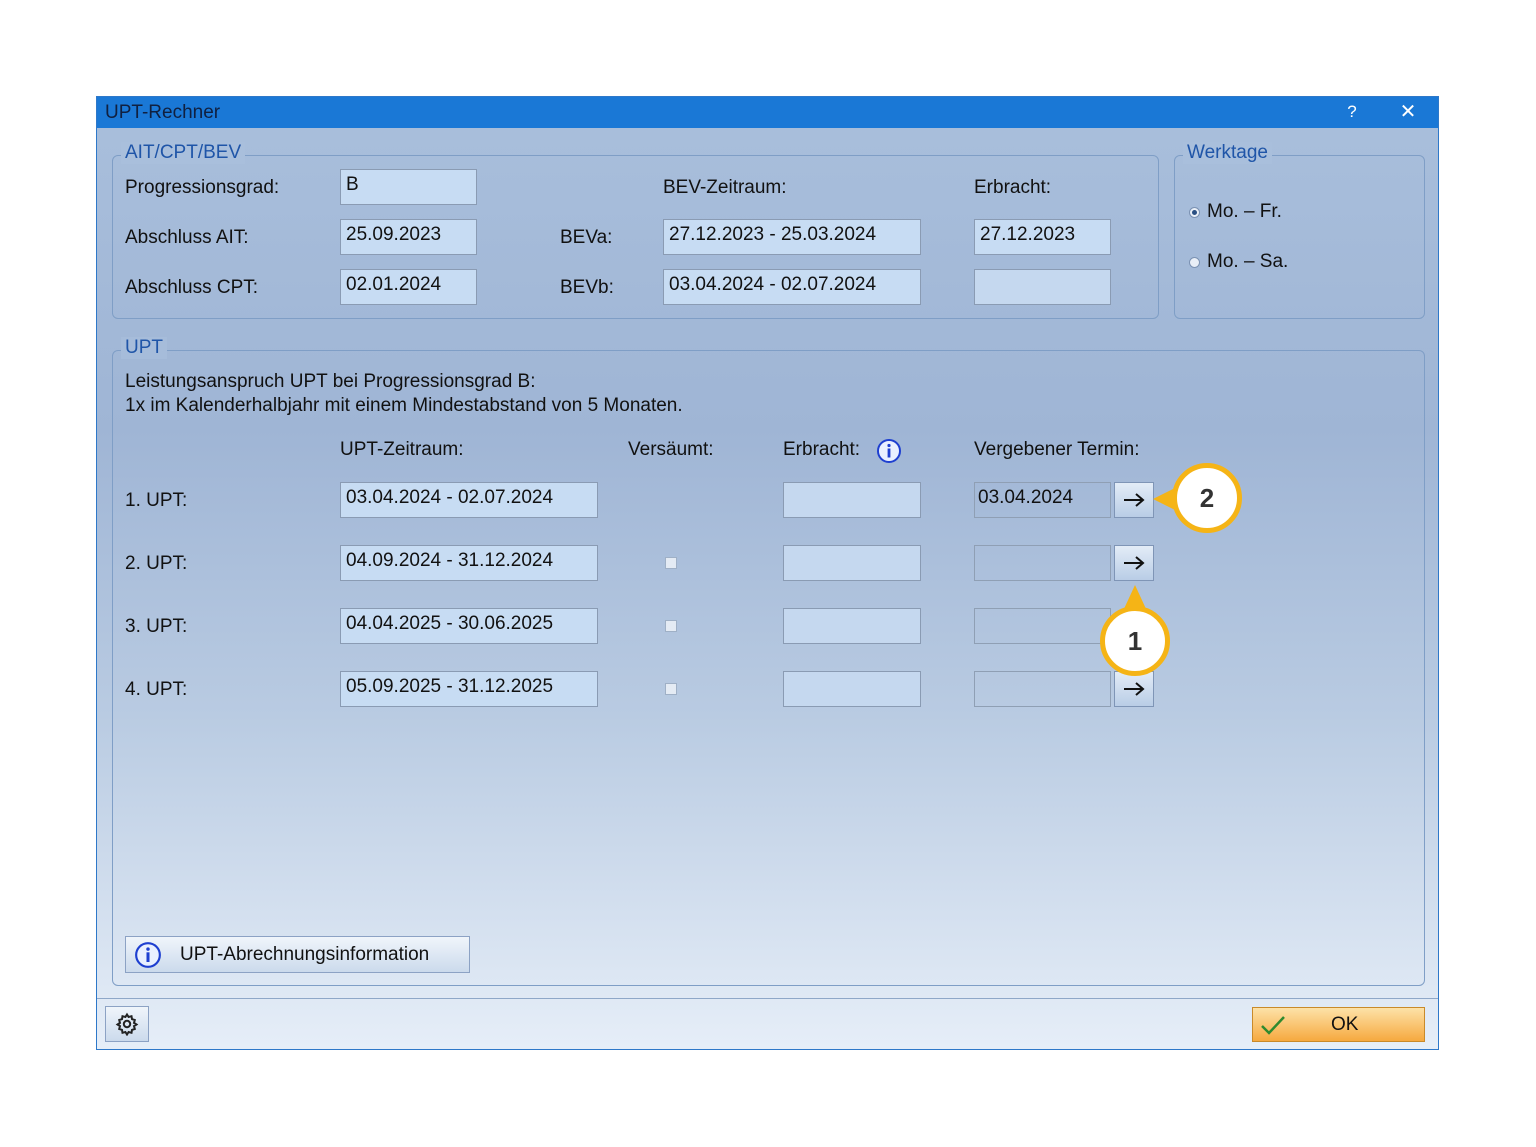 This screenshot has width=1536, height=1147. Describe the element at coordinates (408, 287) in the screenshot. I see `abschluss-cpt-field: 02.01.2024` at that location.